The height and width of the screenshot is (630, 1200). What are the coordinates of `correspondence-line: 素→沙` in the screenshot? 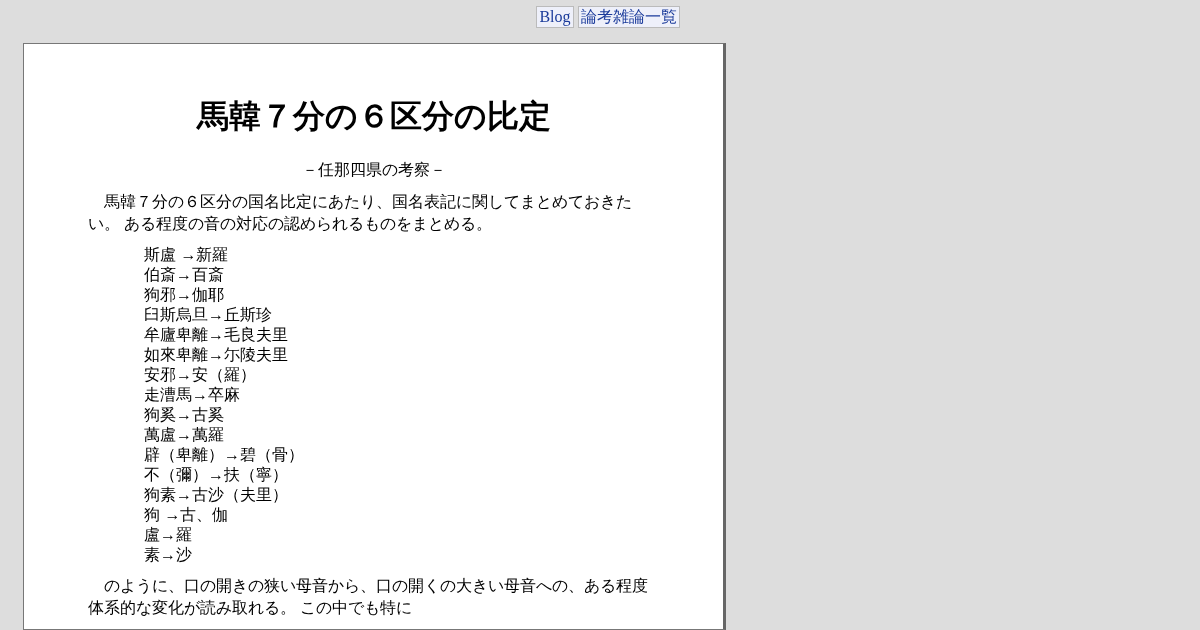 It's located at (168, 555).